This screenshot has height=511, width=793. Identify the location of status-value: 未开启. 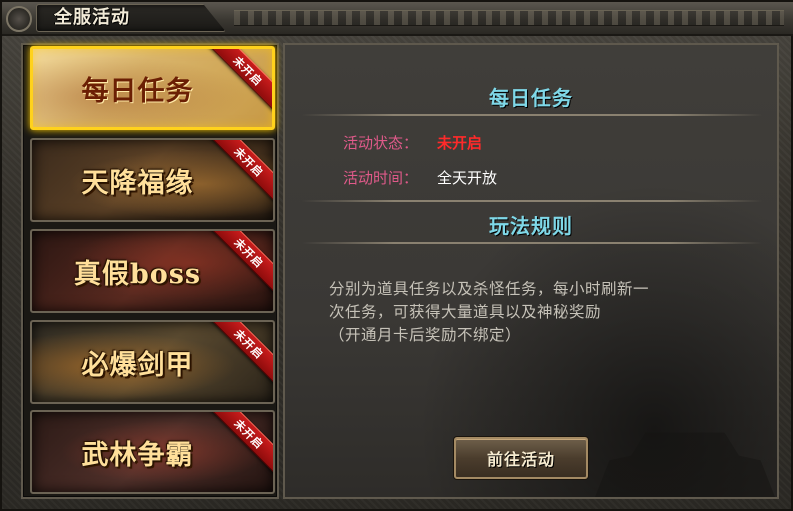
(460, 143).